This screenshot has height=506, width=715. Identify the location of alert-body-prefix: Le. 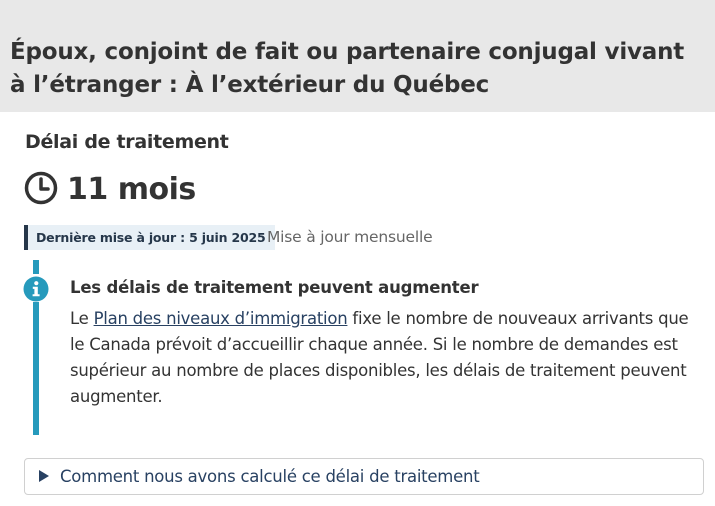
(82, 318).